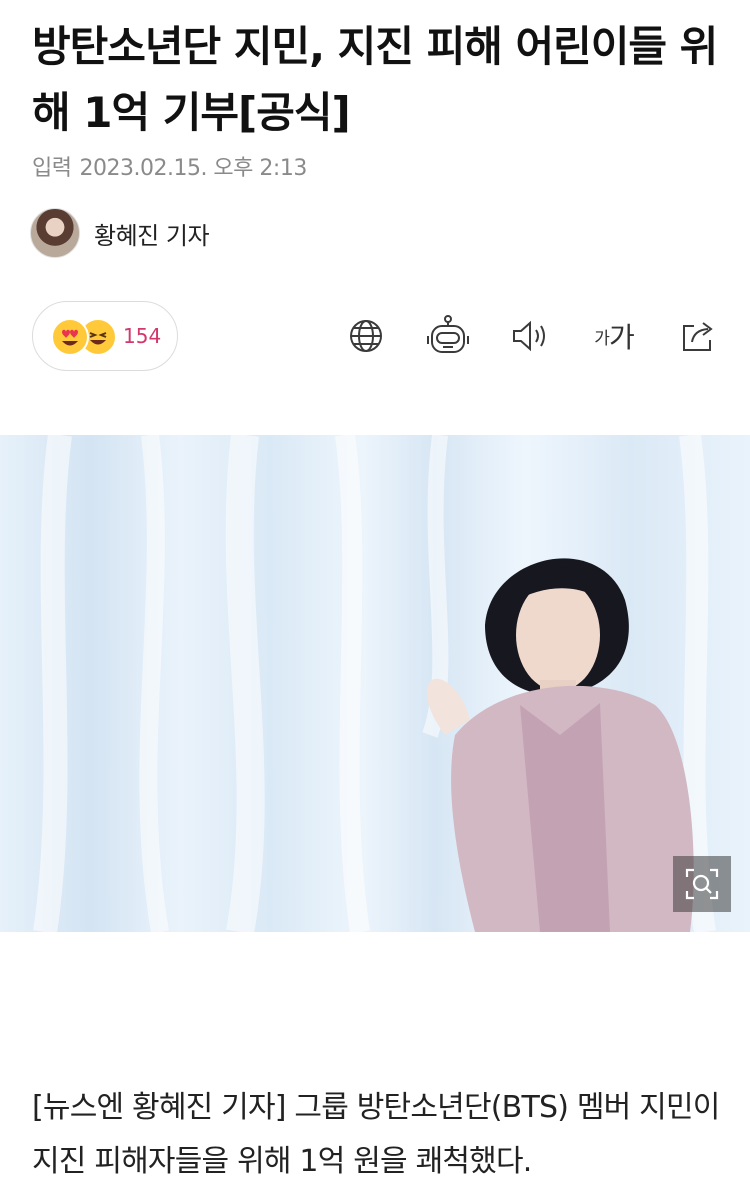  Describe the element at coordinates (621, 337) in the screenshot. I see `font-size-large-glyph: 가` at that location.